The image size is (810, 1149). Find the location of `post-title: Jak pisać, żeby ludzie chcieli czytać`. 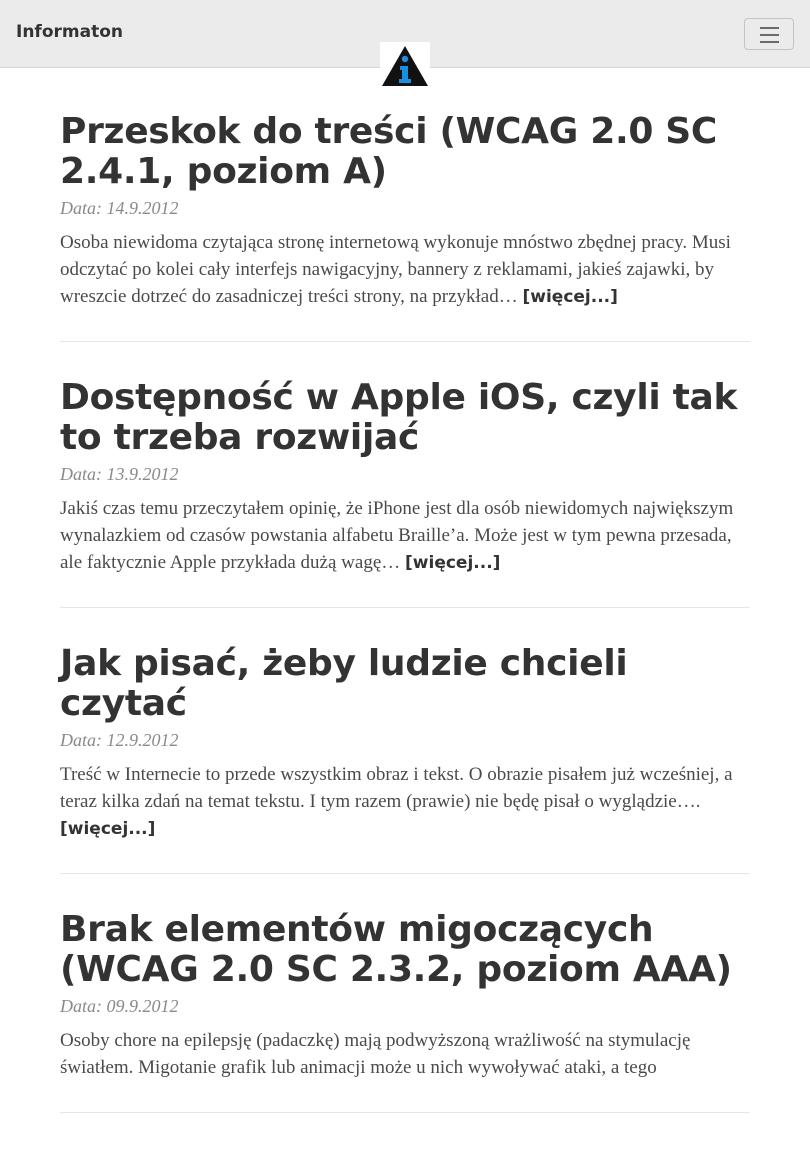

post-title: Jak pisać, żeby ludzie chcieli czytać is located at coordinates (405, 684).